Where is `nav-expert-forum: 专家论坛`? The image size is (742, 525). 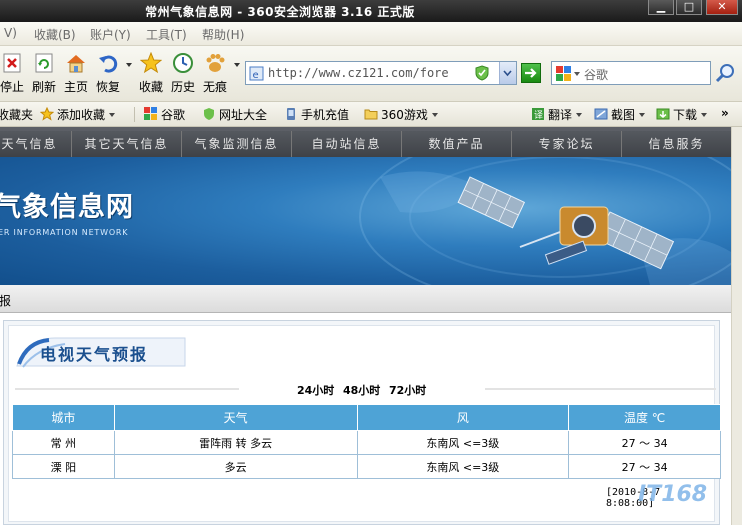
nav-expert-forum: 专家论坛 is located at coordinates (567, 144).